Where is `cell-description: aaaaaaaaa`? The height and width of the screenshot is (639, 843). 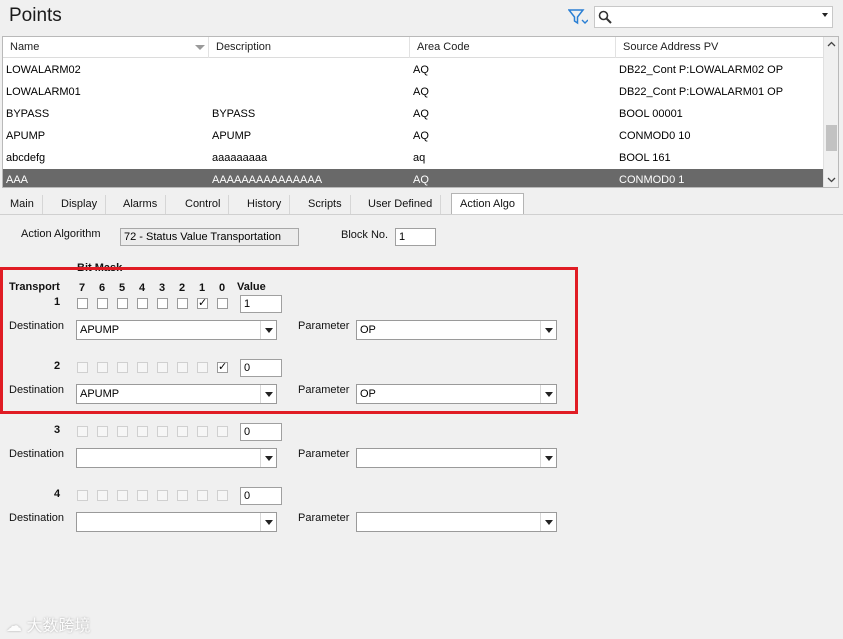 cell-description: aaaaaaaaa is located at coordinates (240, 158).